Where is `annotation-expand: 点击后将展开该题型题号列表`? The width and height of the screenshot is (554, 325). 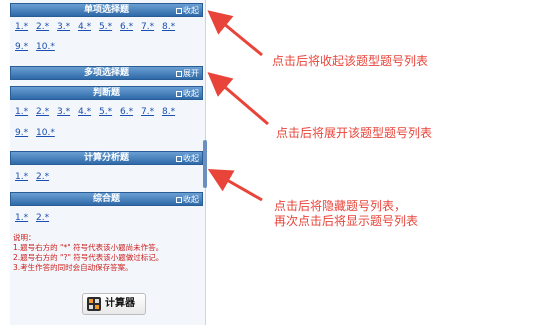 annotation-expand: 点击后将展开该题型题号列表 is located at coordinates (354, 133).